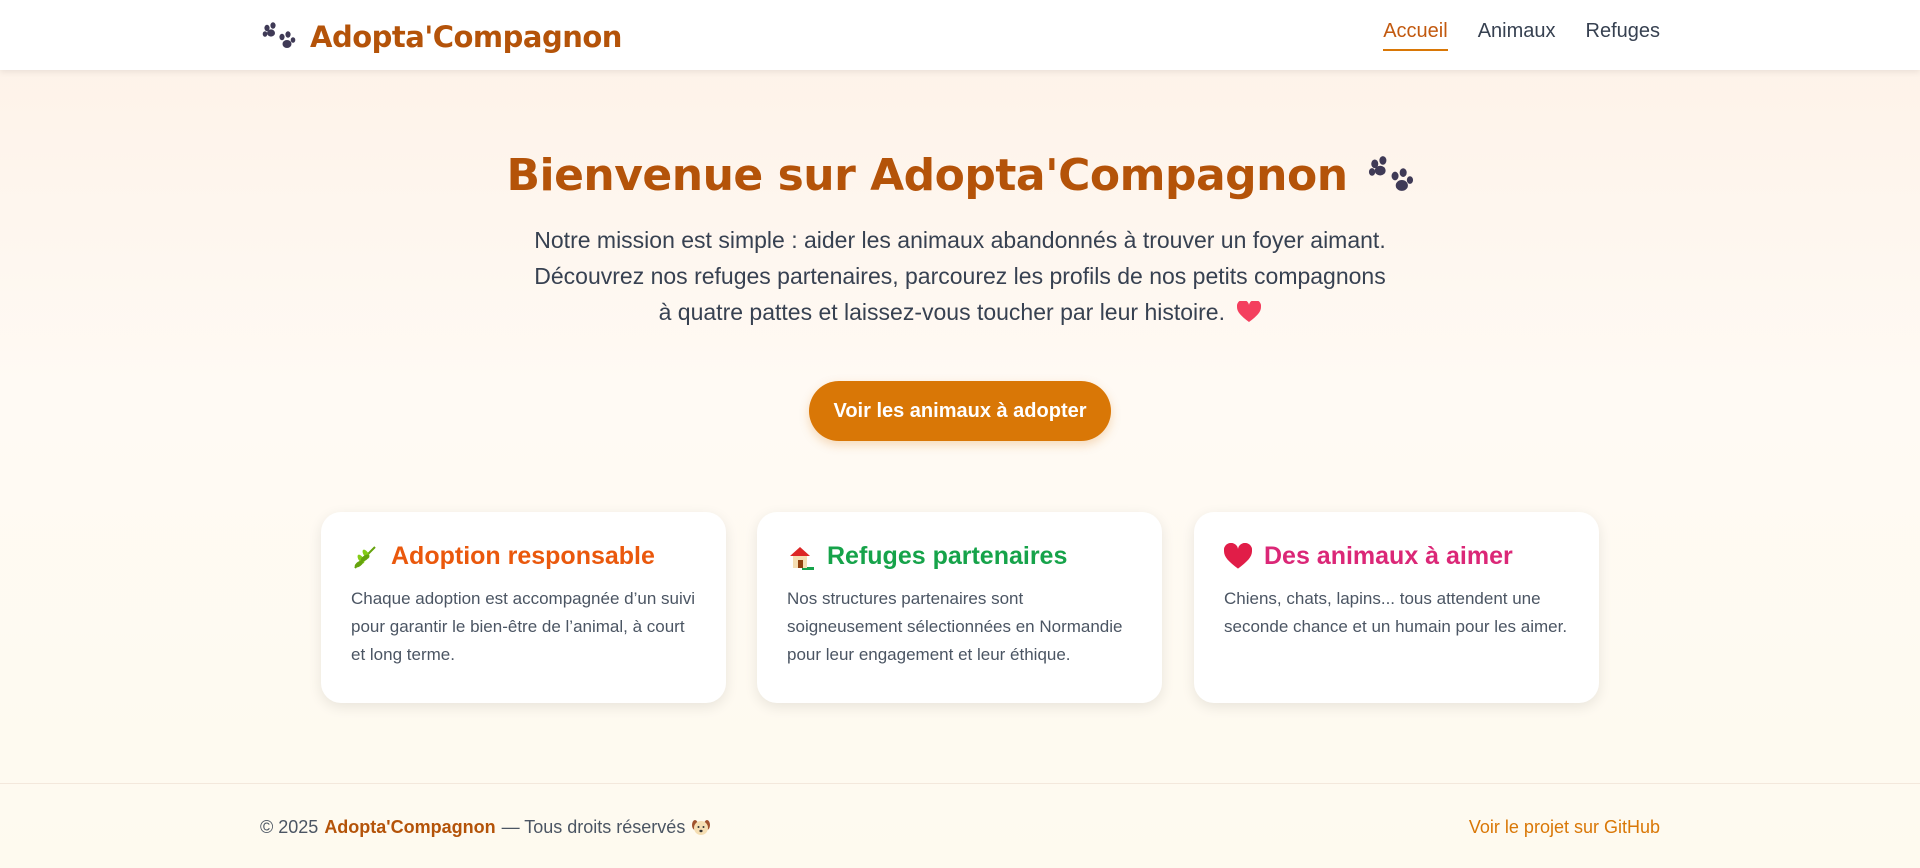  Describe the element at coordinates (410, 827) in the screenshot. I see `footer-brand: Adopta'Compagnon` at that location.